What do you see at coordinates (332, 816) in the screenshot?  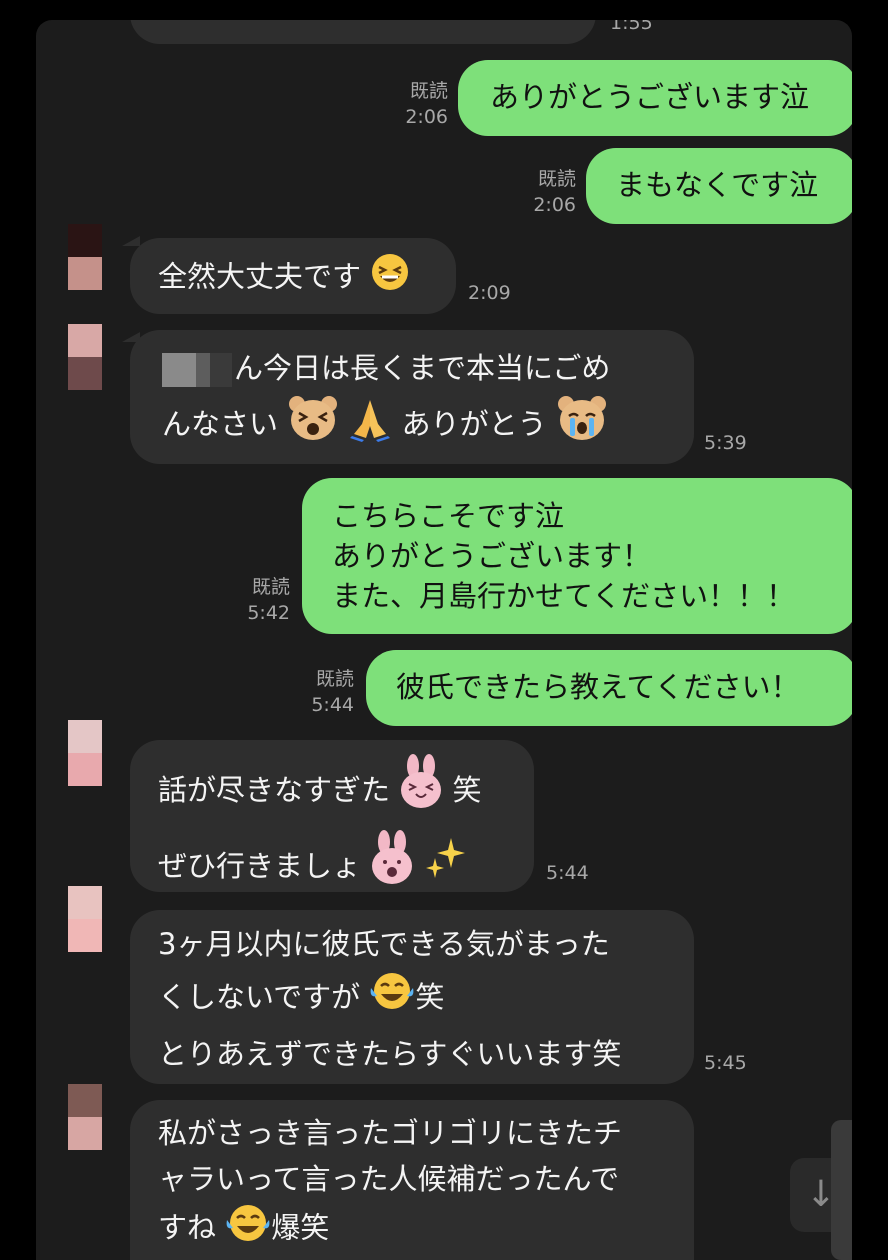 I see `message-bubble-incoming: 話が尽きなすぎた 笑 ぜひ行きましょ` at bounding box center [332, 816].